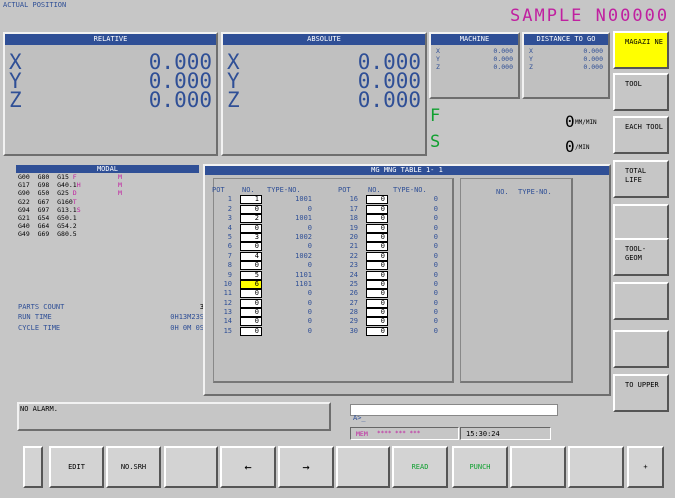 This screenshot has height=498, width=675. What do you see at coordinates (269, 256) in the screenshot?
I see `mg-table-row: 7 4 1002` at bounding box center [269, 256].